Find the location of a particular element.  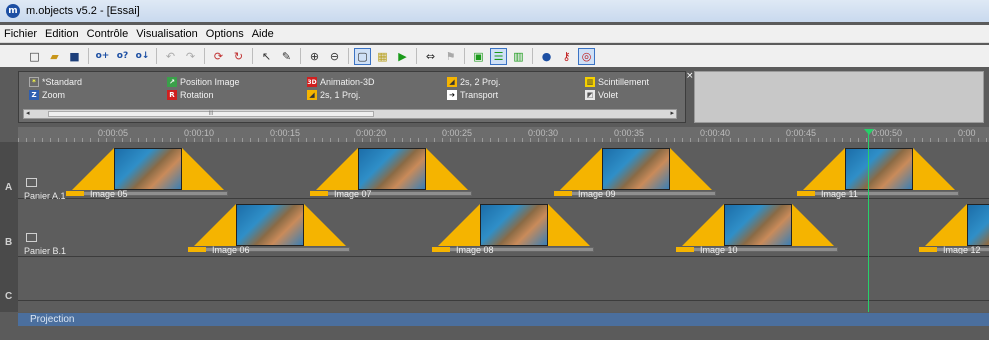

scintillement-icon: ▥ is located at coordinates (590, 82).